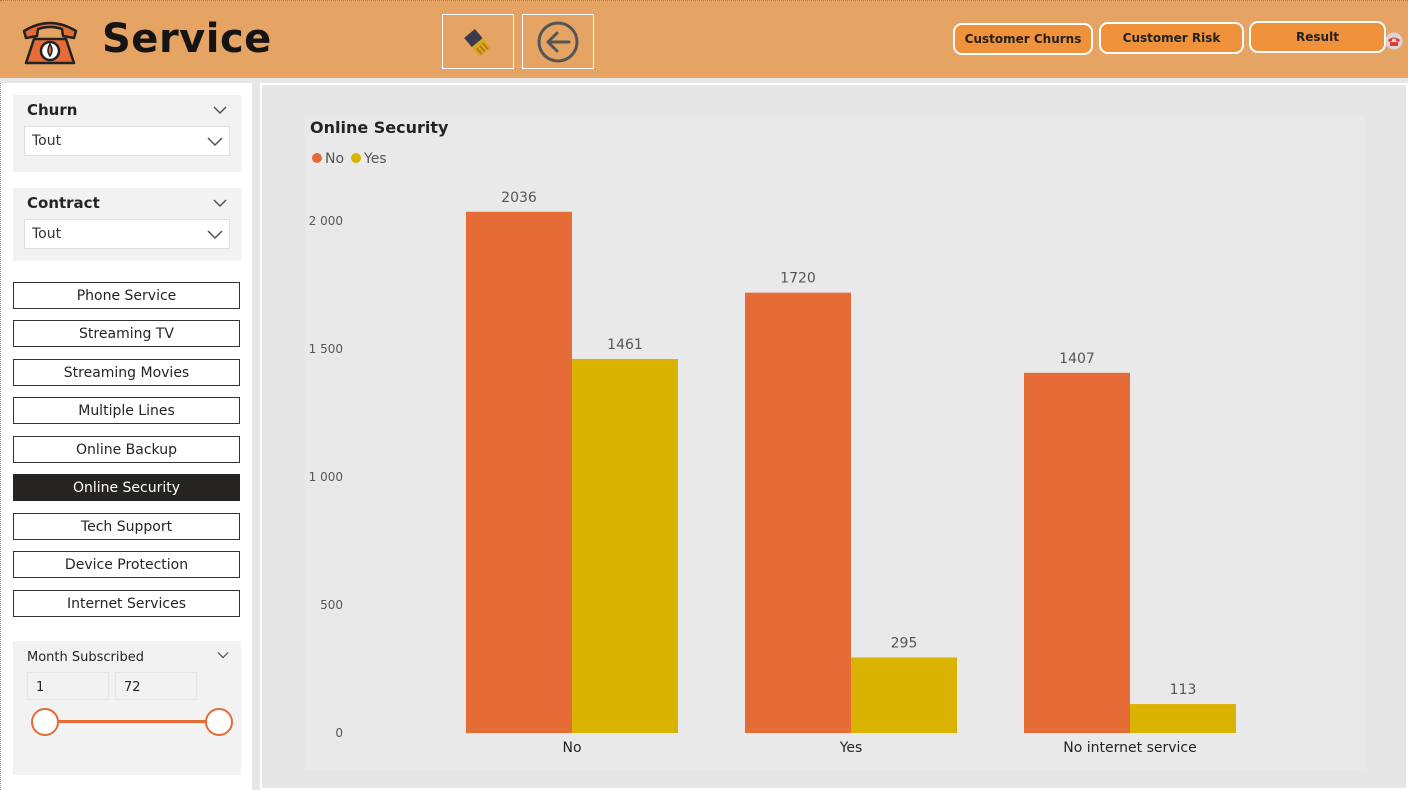 This screenshot has height=790, width=1408. What do you see at coordinates (1023, 39) in the screenshot?
I see `customer-churns-button: Customer Churns` at bounding box center [1023, 39].